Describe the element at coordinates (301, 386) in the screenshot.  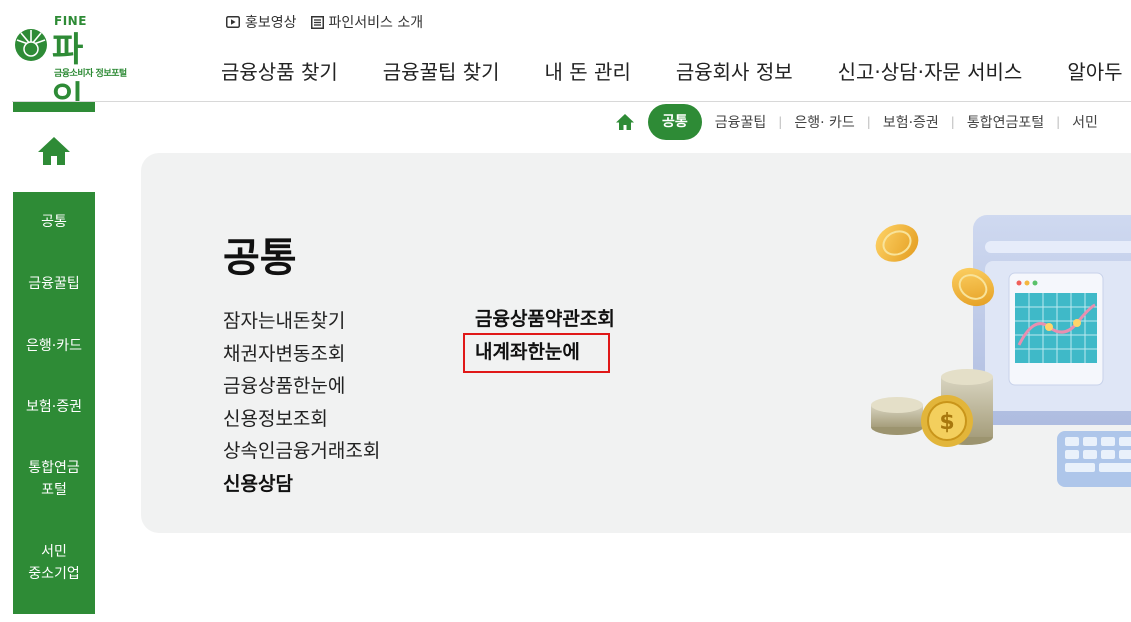
I see `link-products-at-a-glance: 금융상품한눈에` at that location.